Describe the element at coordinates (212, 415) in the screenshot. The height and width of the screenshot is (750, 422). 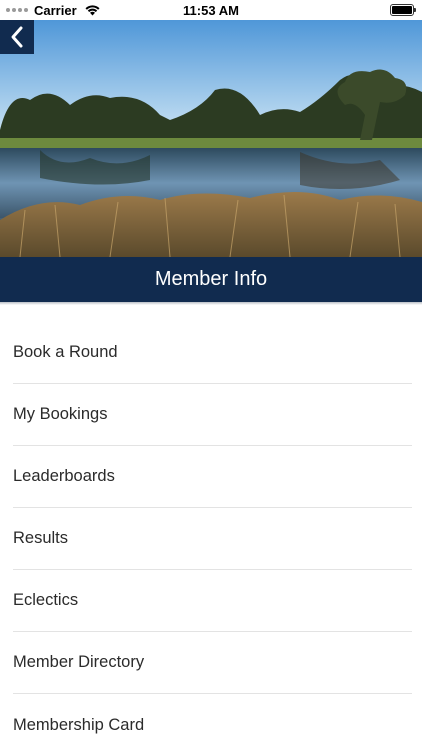
I see `menu-item-my-bookings: My Bookings` at that location.